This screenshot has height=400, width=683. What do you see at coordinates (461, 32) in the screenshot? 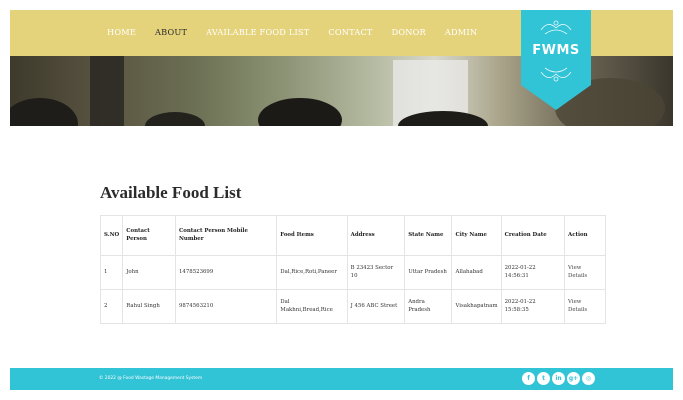
I see `nav-item-admin: ADMIN` at bounding box center [461, 32].